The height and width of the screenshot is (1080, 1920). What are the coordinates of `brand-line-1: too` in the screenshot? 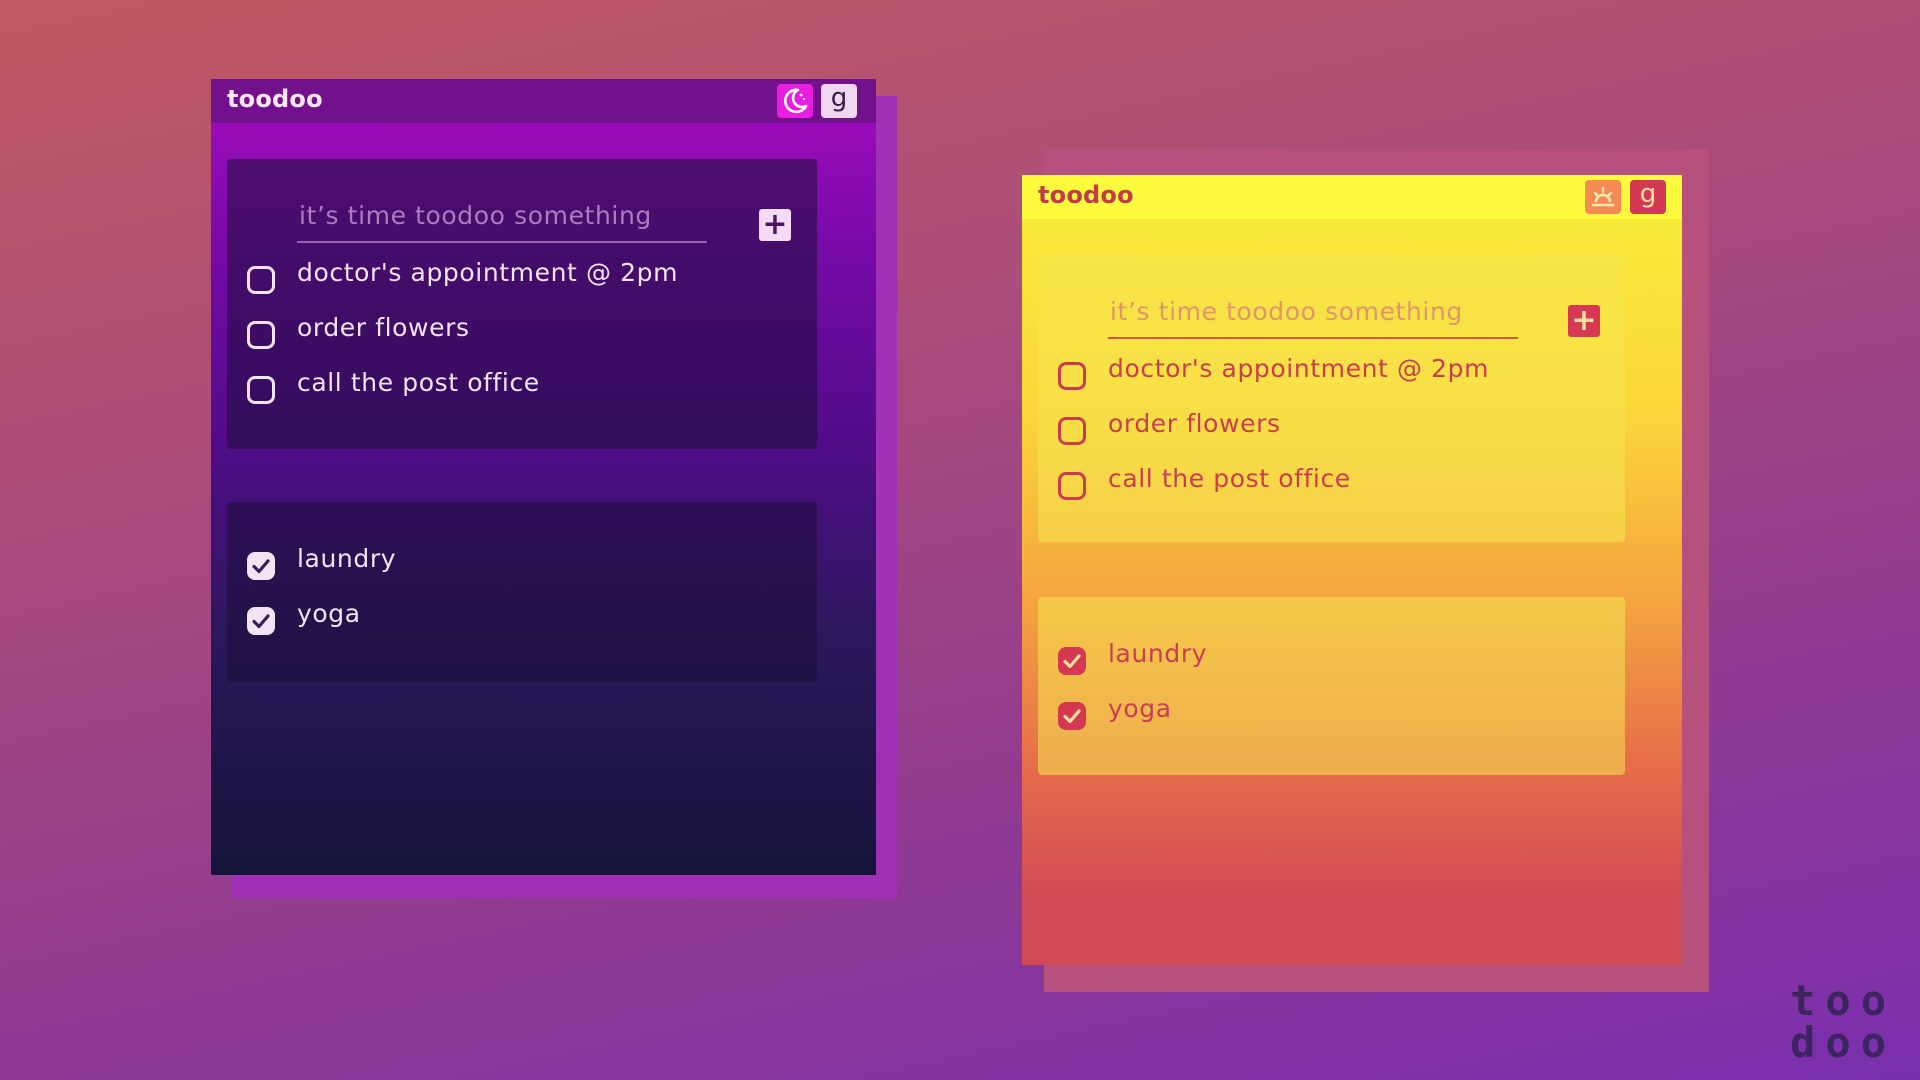 It's located at (1843, 1000).